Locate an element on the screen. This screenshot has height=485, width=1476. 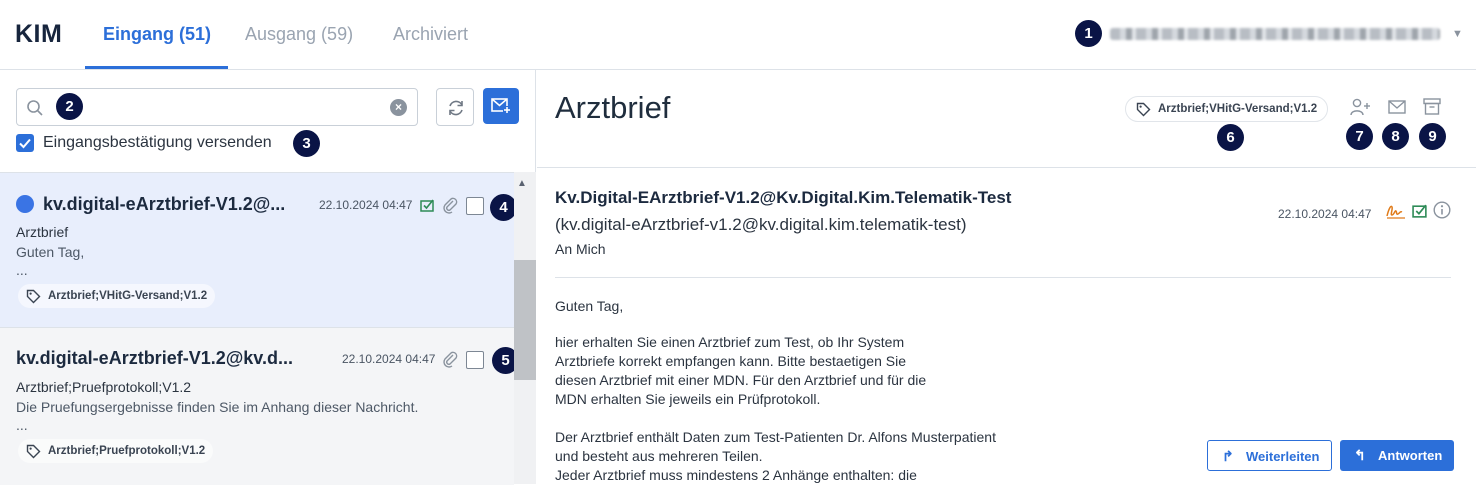
mail-icon is located at coordinates (1397, 107).